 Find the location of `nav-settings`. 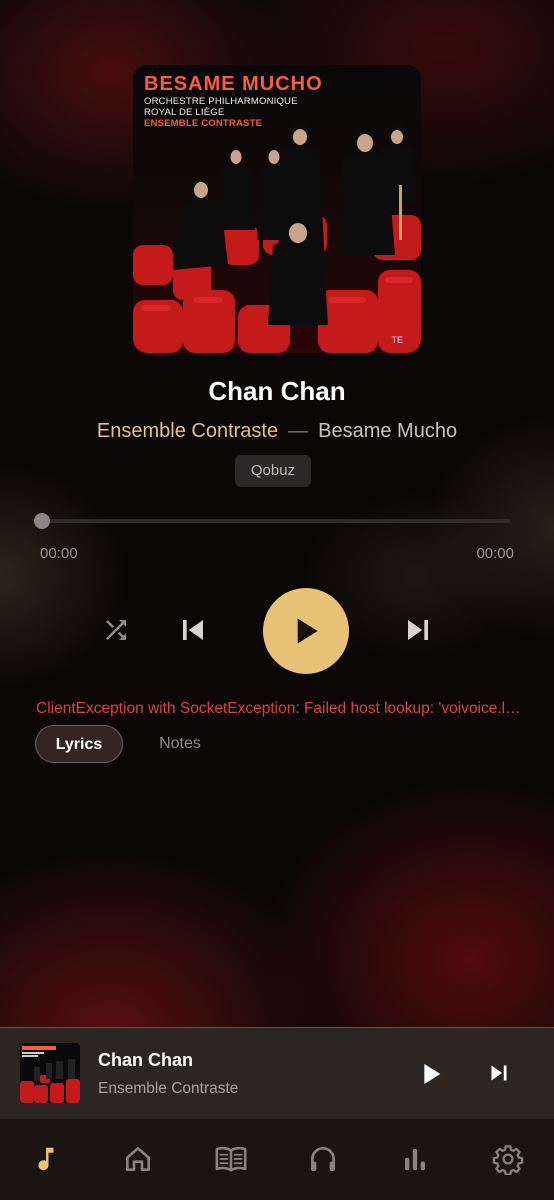

nav-settings is located at coordinates (508, 1159).